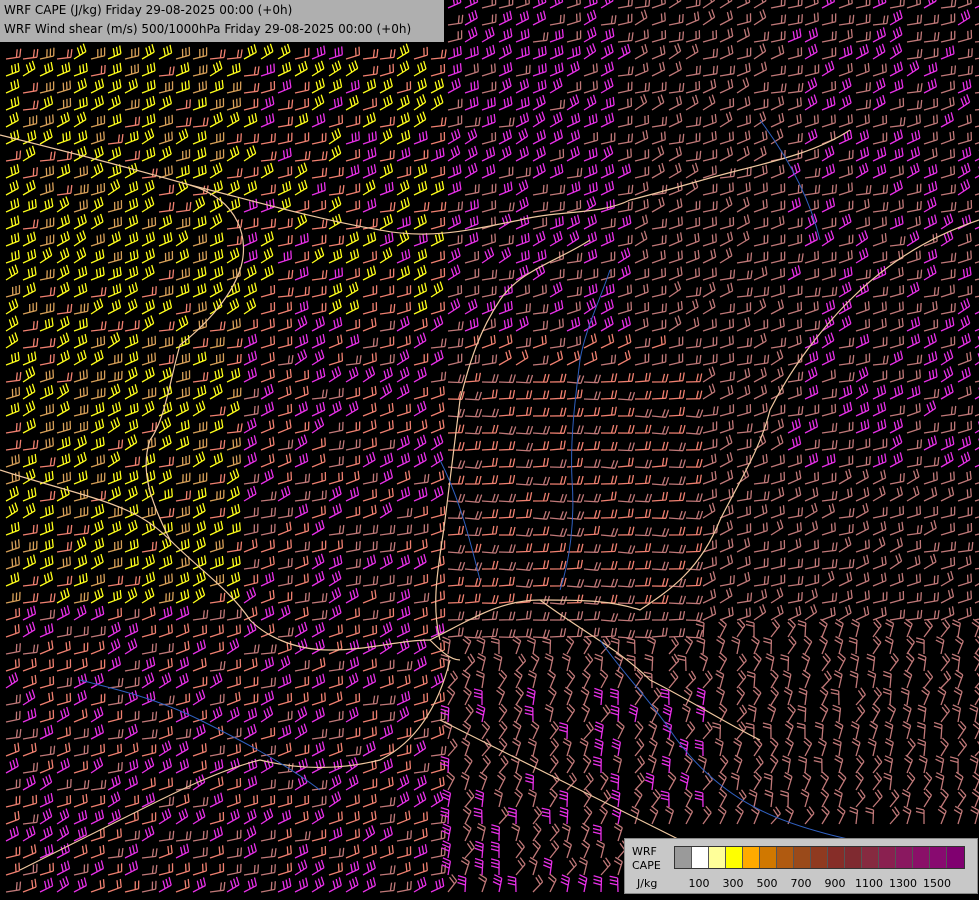 Image resolution: width=979 pixels, height=900 pixels. Describe the element at coordinates (937, 883) in the screenshot. I see `legend-tick-label: 1500` at that location.